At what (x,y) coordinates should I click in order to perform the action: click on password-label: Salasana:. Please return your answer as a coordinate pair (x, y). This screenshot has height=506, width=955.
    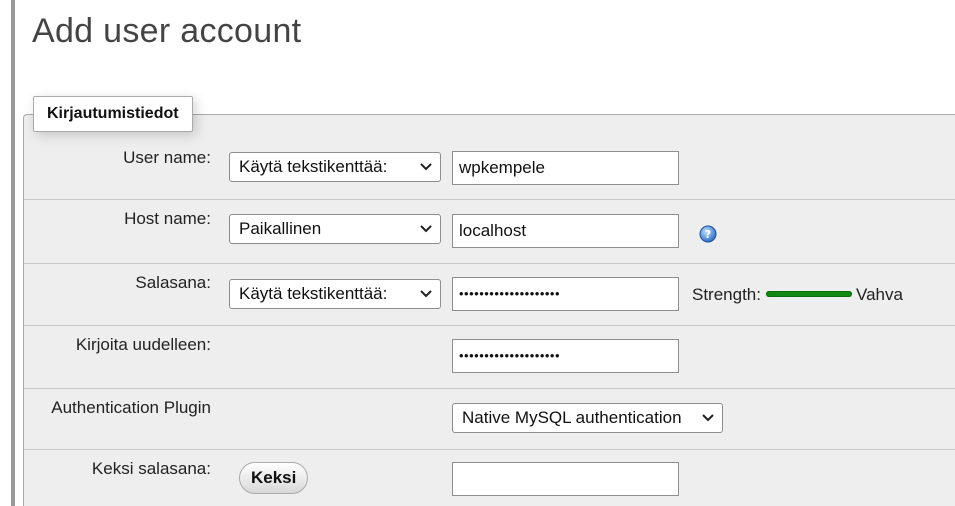
    Looking at the image, I should click on (173, 282).